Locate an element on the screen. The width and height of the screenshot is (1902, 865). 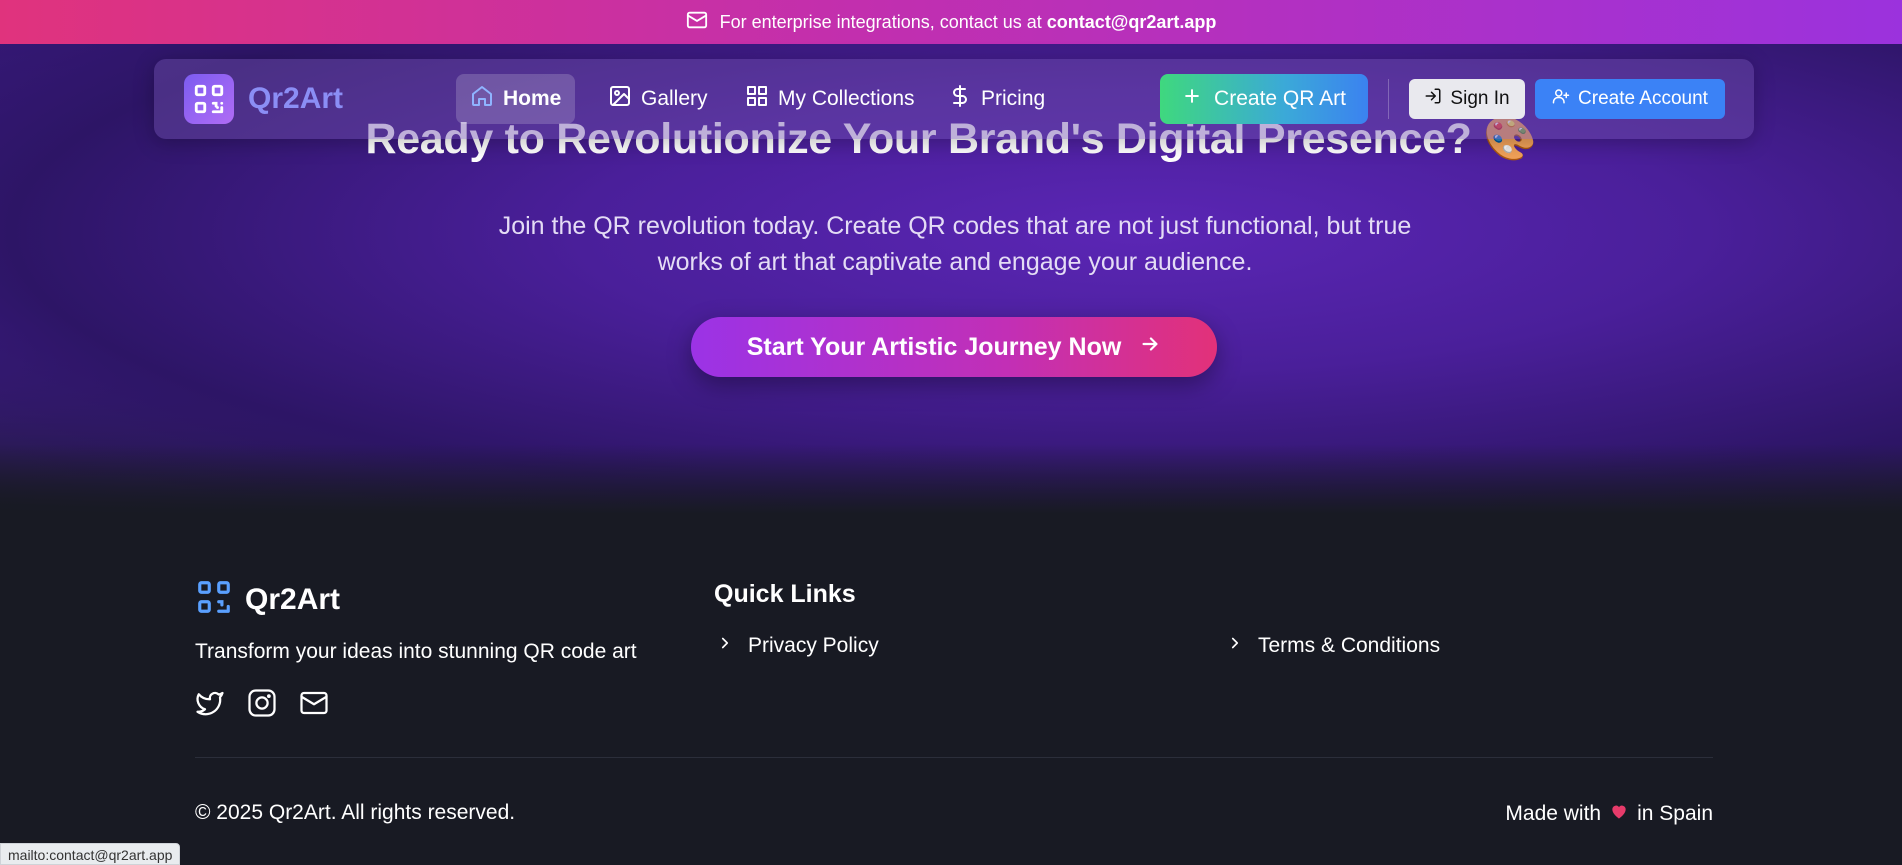
sign-in-button: Sign In is located at coordinates (1467, 99).